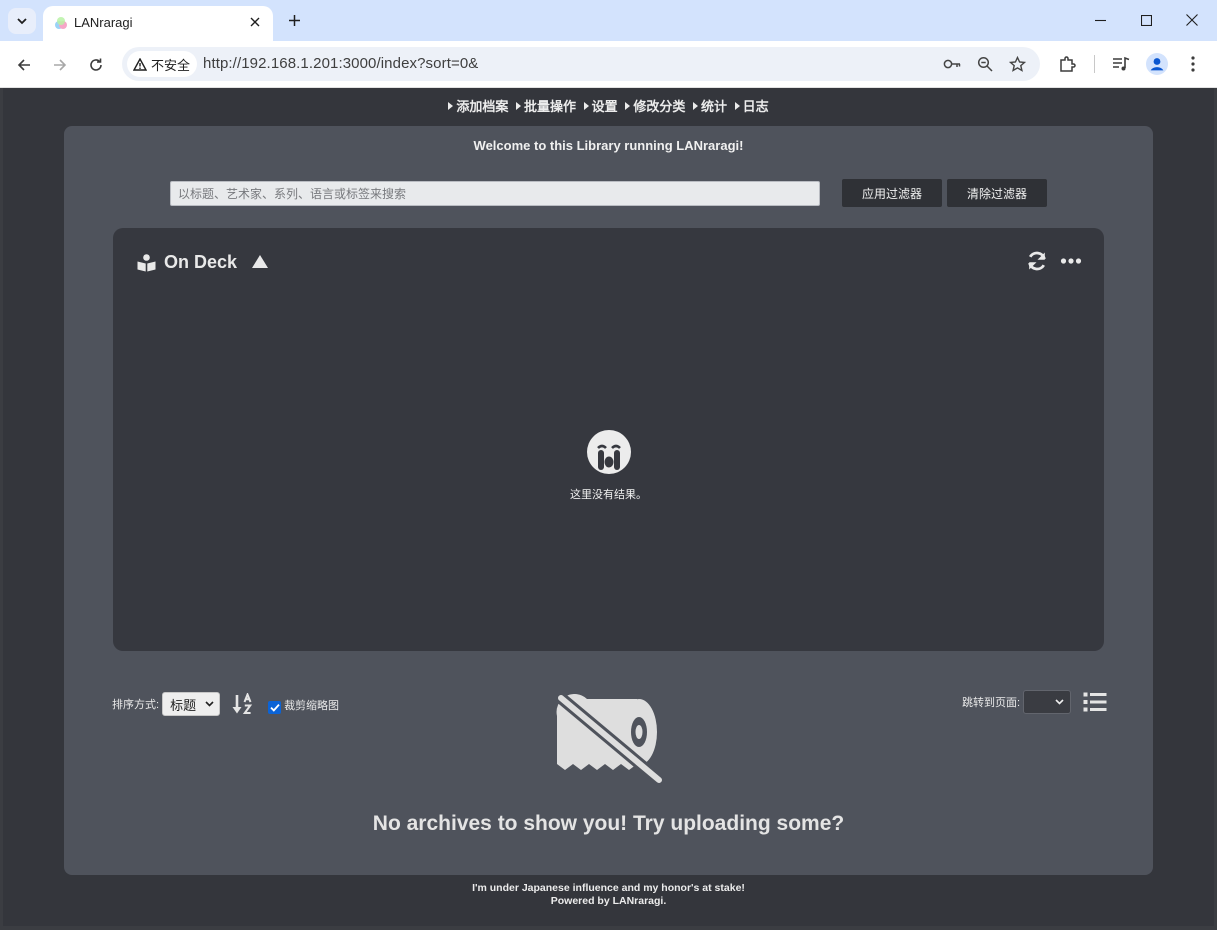 The image size is (1217, 930). Describe the element at coordinates (136, 705) in the screenshot. I see `sort-label: 排序方式:` at that location.